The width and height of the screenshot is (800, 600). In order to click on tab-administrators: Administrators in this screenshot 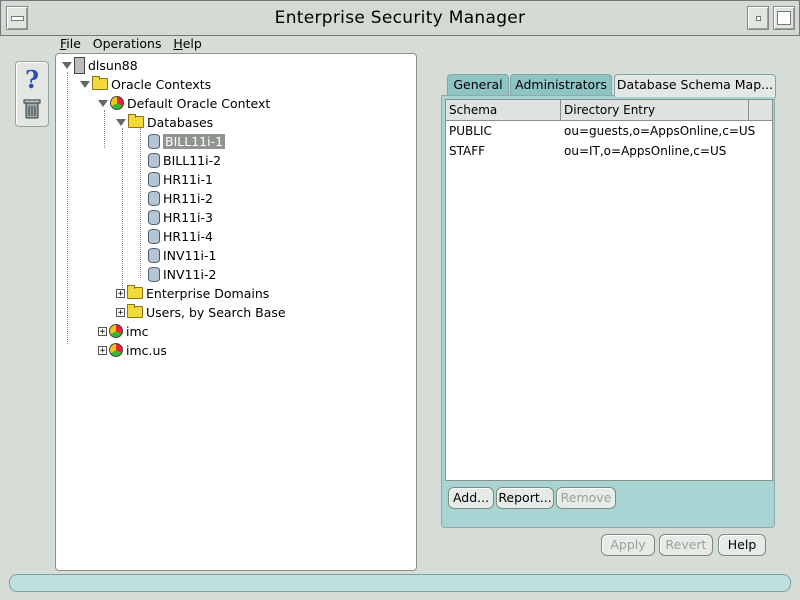, I will do `click(561, 84)`.